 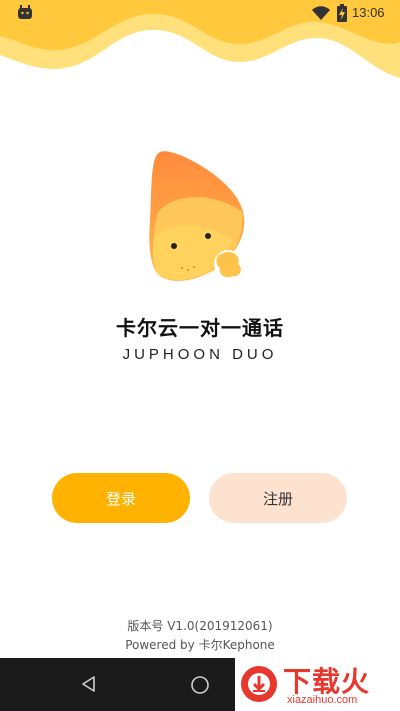 I want to click on battery-charging-icon, so click(x=342, y=13).